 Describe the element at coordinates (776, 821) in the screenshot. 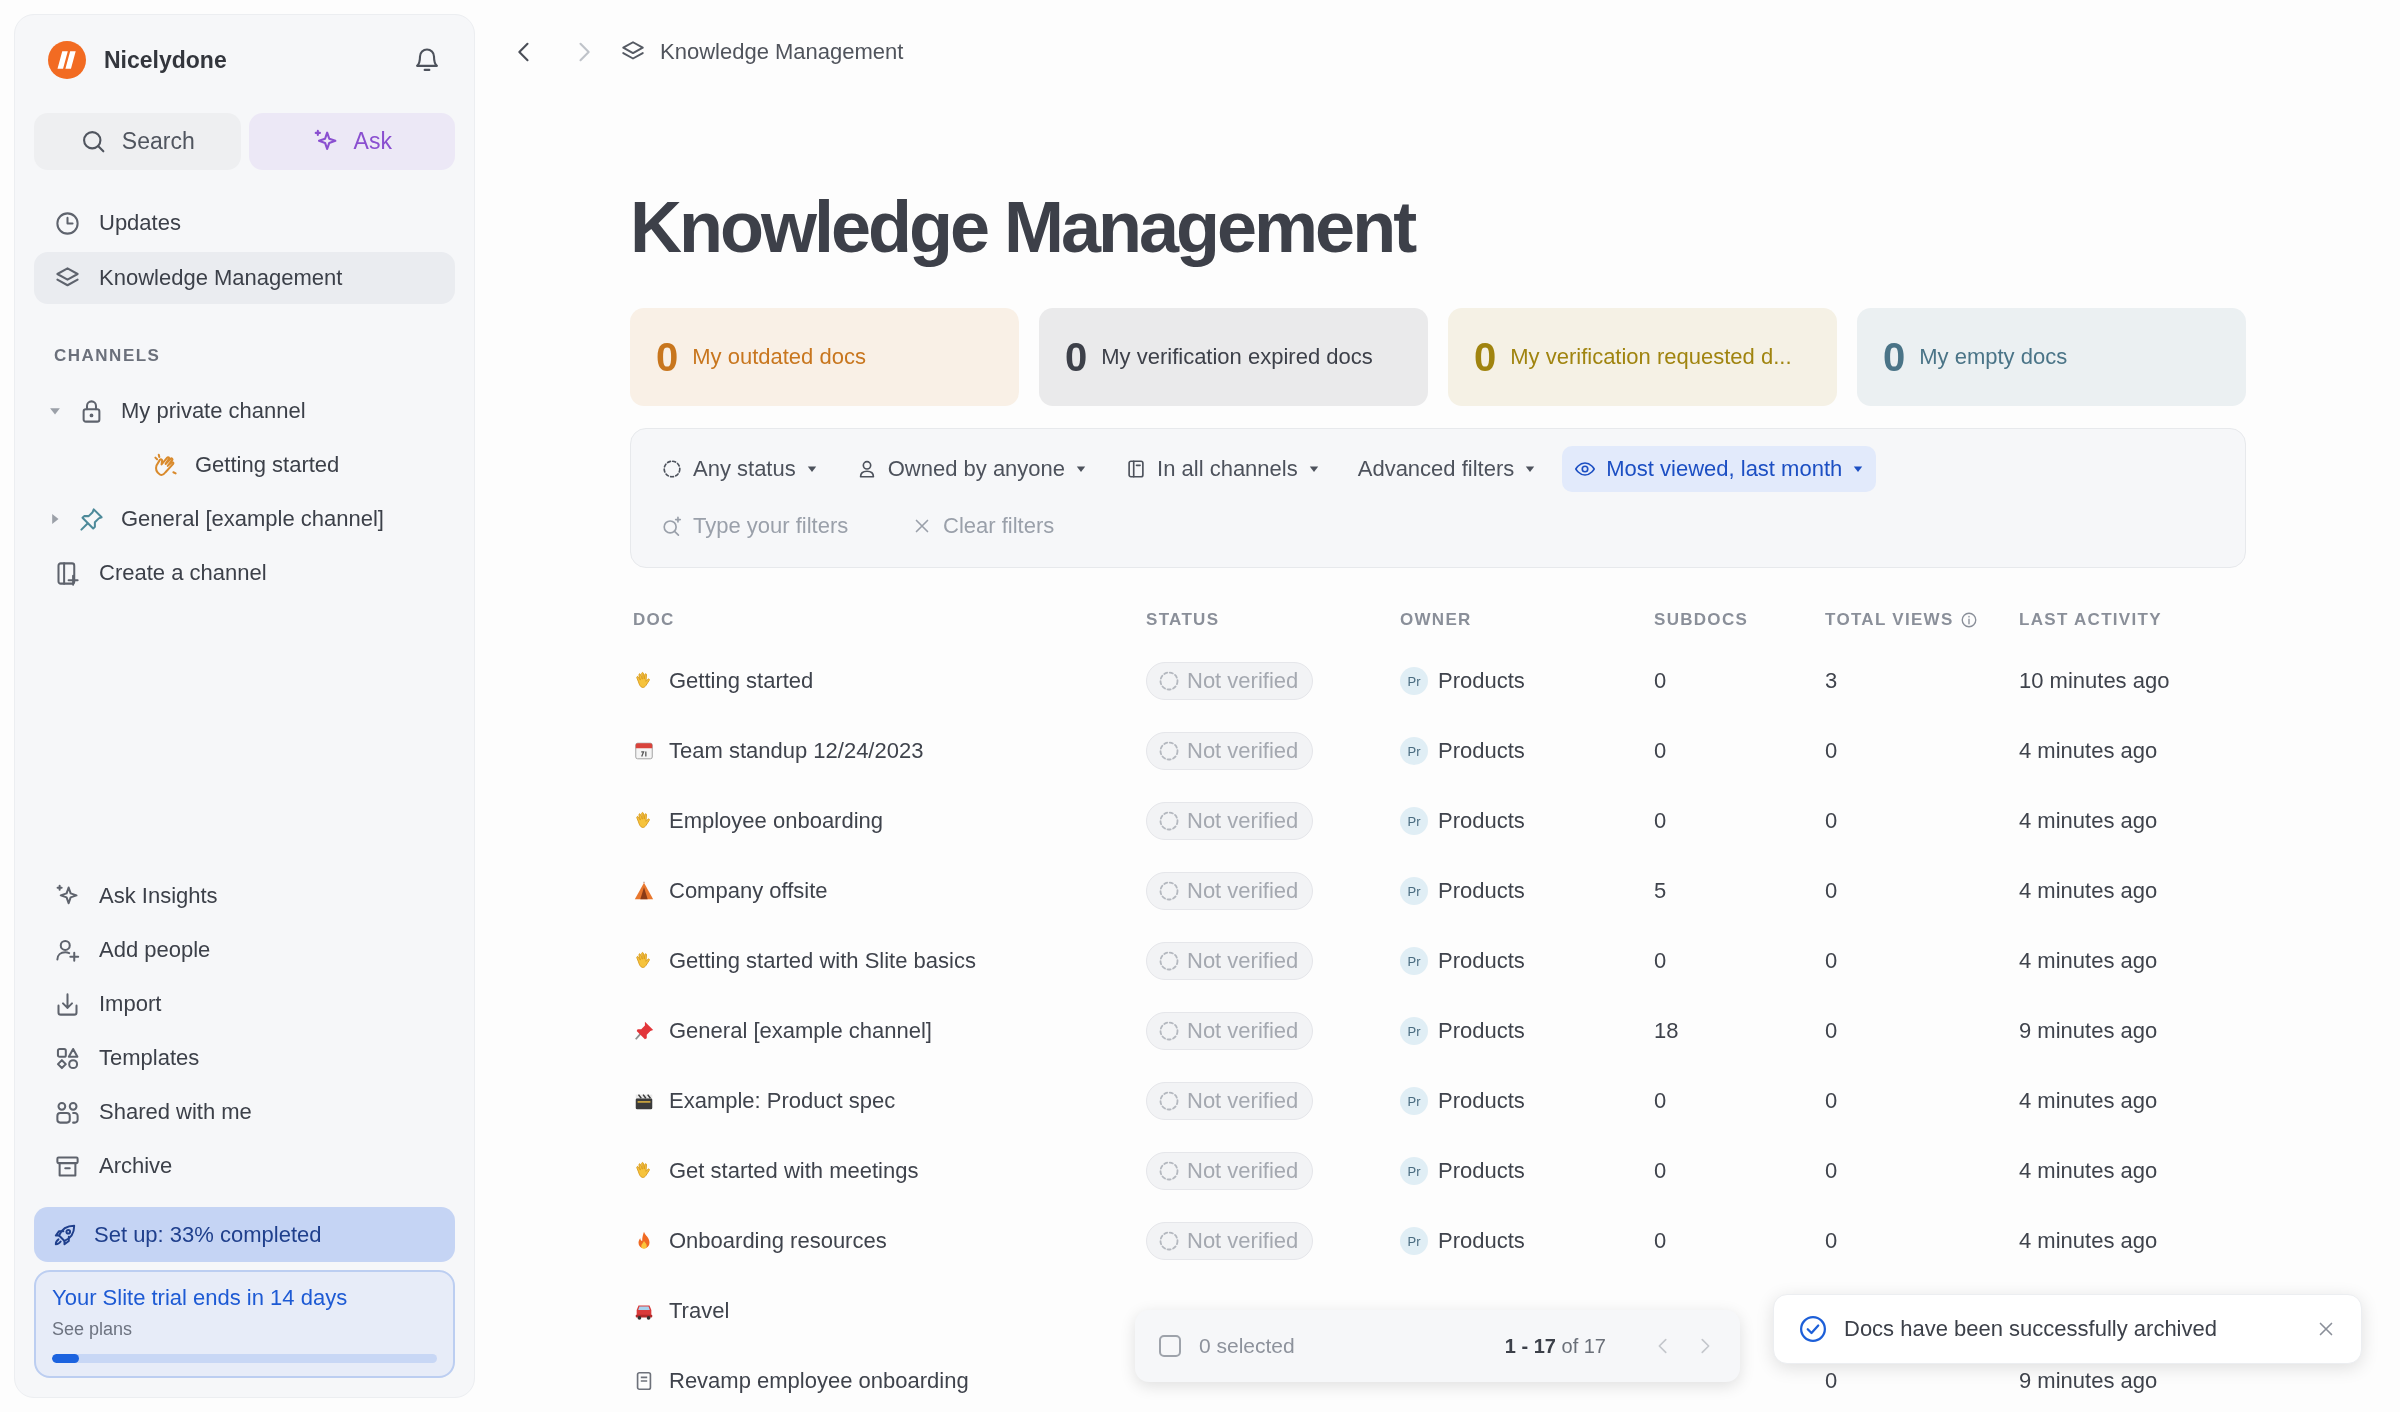

I see `doc-title-link: Employee onboarding` at that location.